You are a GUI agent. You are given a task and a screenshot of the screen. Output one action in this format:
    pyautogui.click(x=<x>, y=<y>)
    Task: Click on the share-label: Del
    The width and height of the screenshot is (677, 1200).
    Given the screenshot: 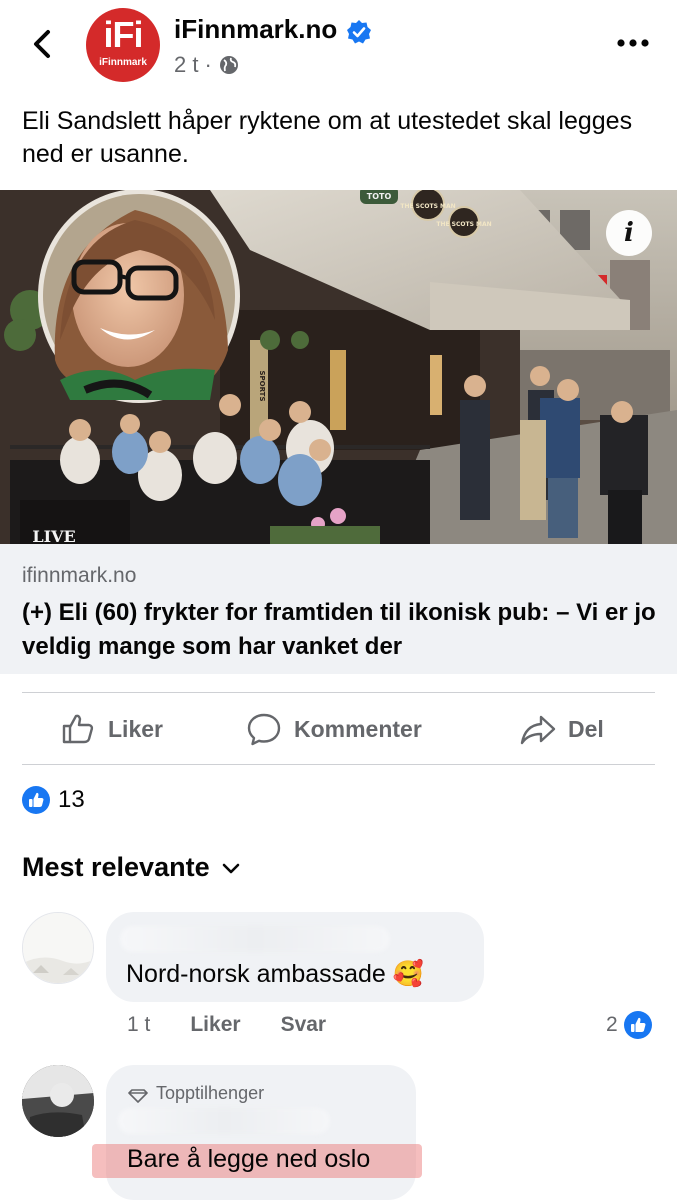 What is the action you would take?
    pyautogui.click(x=586, y=728)
    